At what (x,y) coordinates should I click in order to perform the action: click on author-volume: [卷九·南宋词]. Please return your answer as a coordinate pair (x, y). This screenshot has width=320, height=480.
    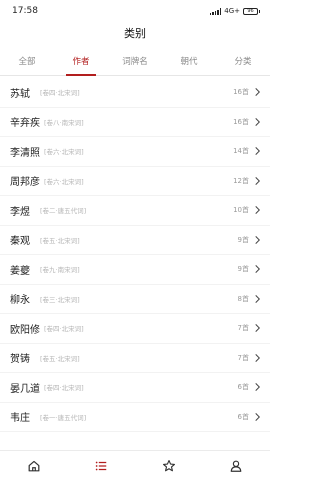
    Looking at the image, I should click on (60, 270).